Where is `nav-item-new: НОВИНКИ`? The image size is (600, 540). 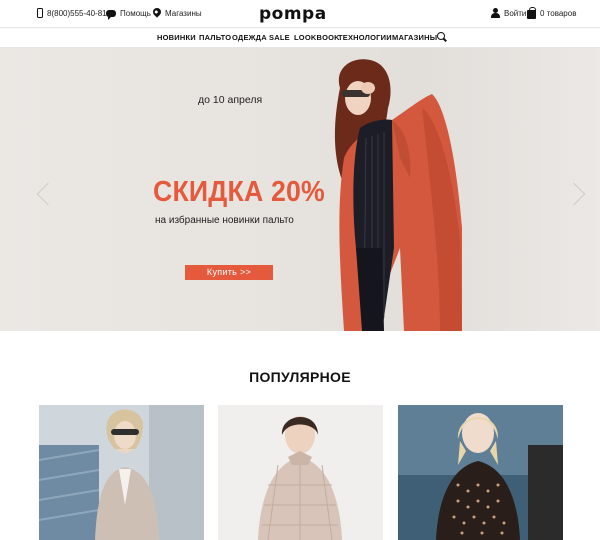 nav-item-new: НОВИНКИ is located at coordinates (176, 37).